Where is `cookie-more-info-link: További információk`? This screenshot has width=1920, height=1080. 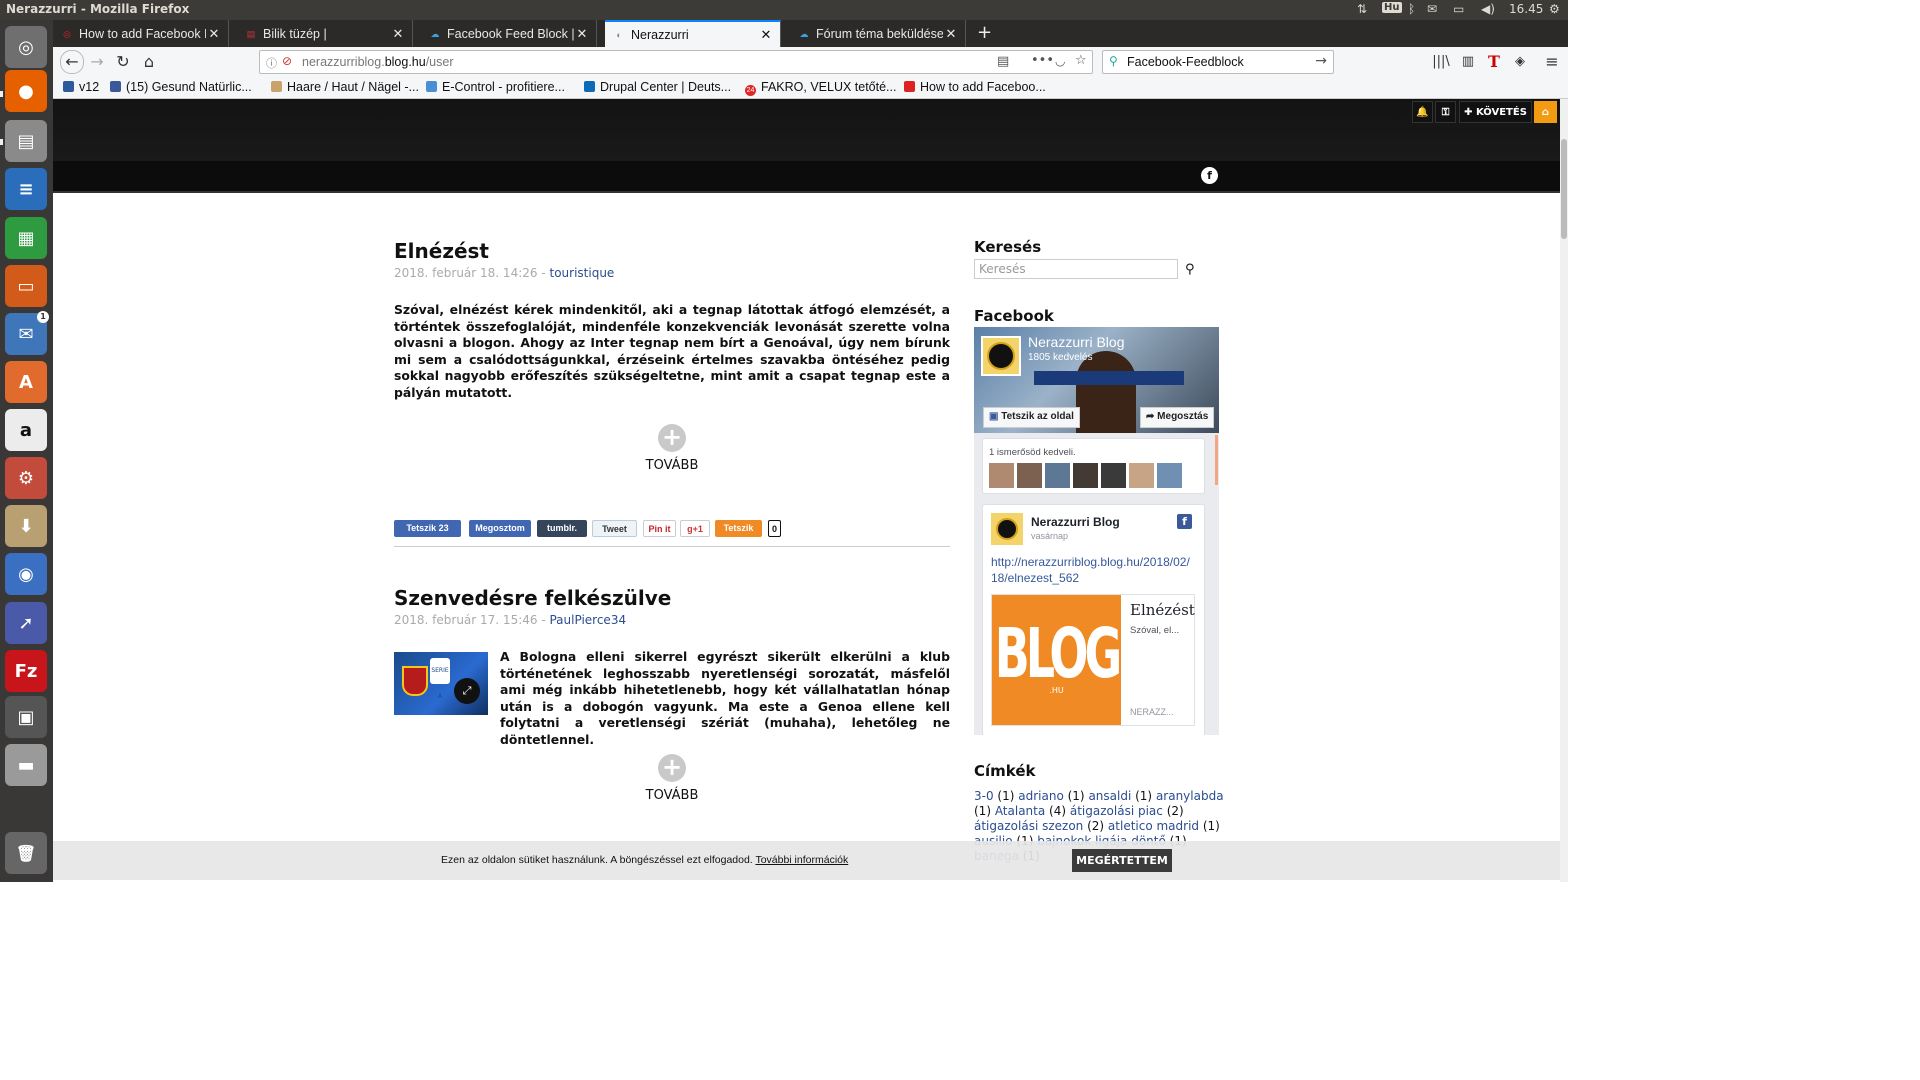 cookie-more-info-link: További információk is located at coordinates (801, 860).